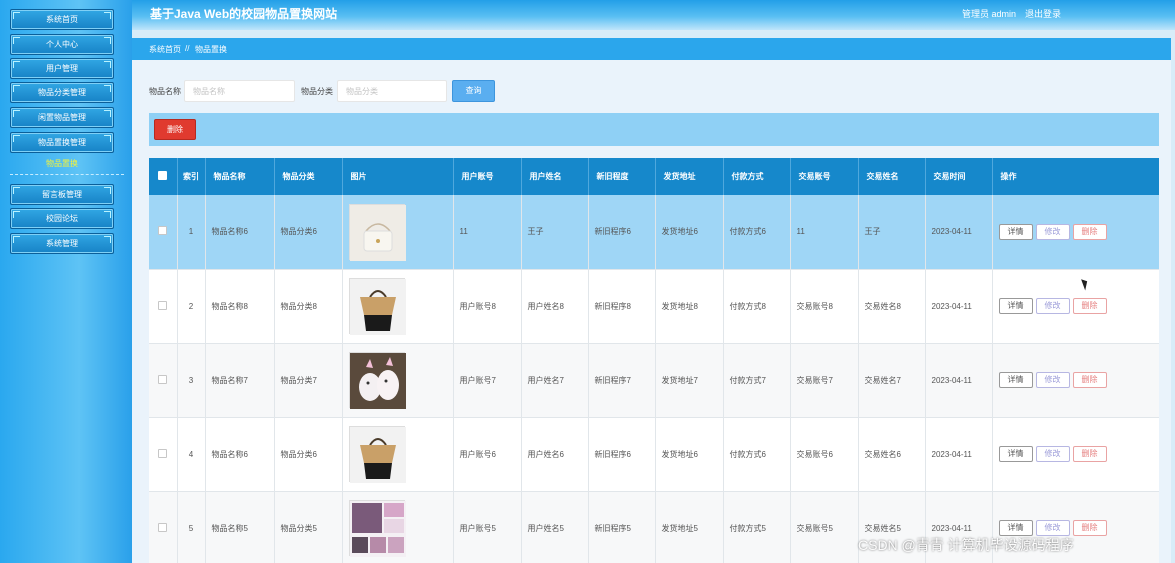 The height and width of the screenshot is (563, 1175). What do you see at coordinates (824, 380) in the screenshot?
I see `trade-account-cell: 交易账号7` at bounding box center [824, 380].